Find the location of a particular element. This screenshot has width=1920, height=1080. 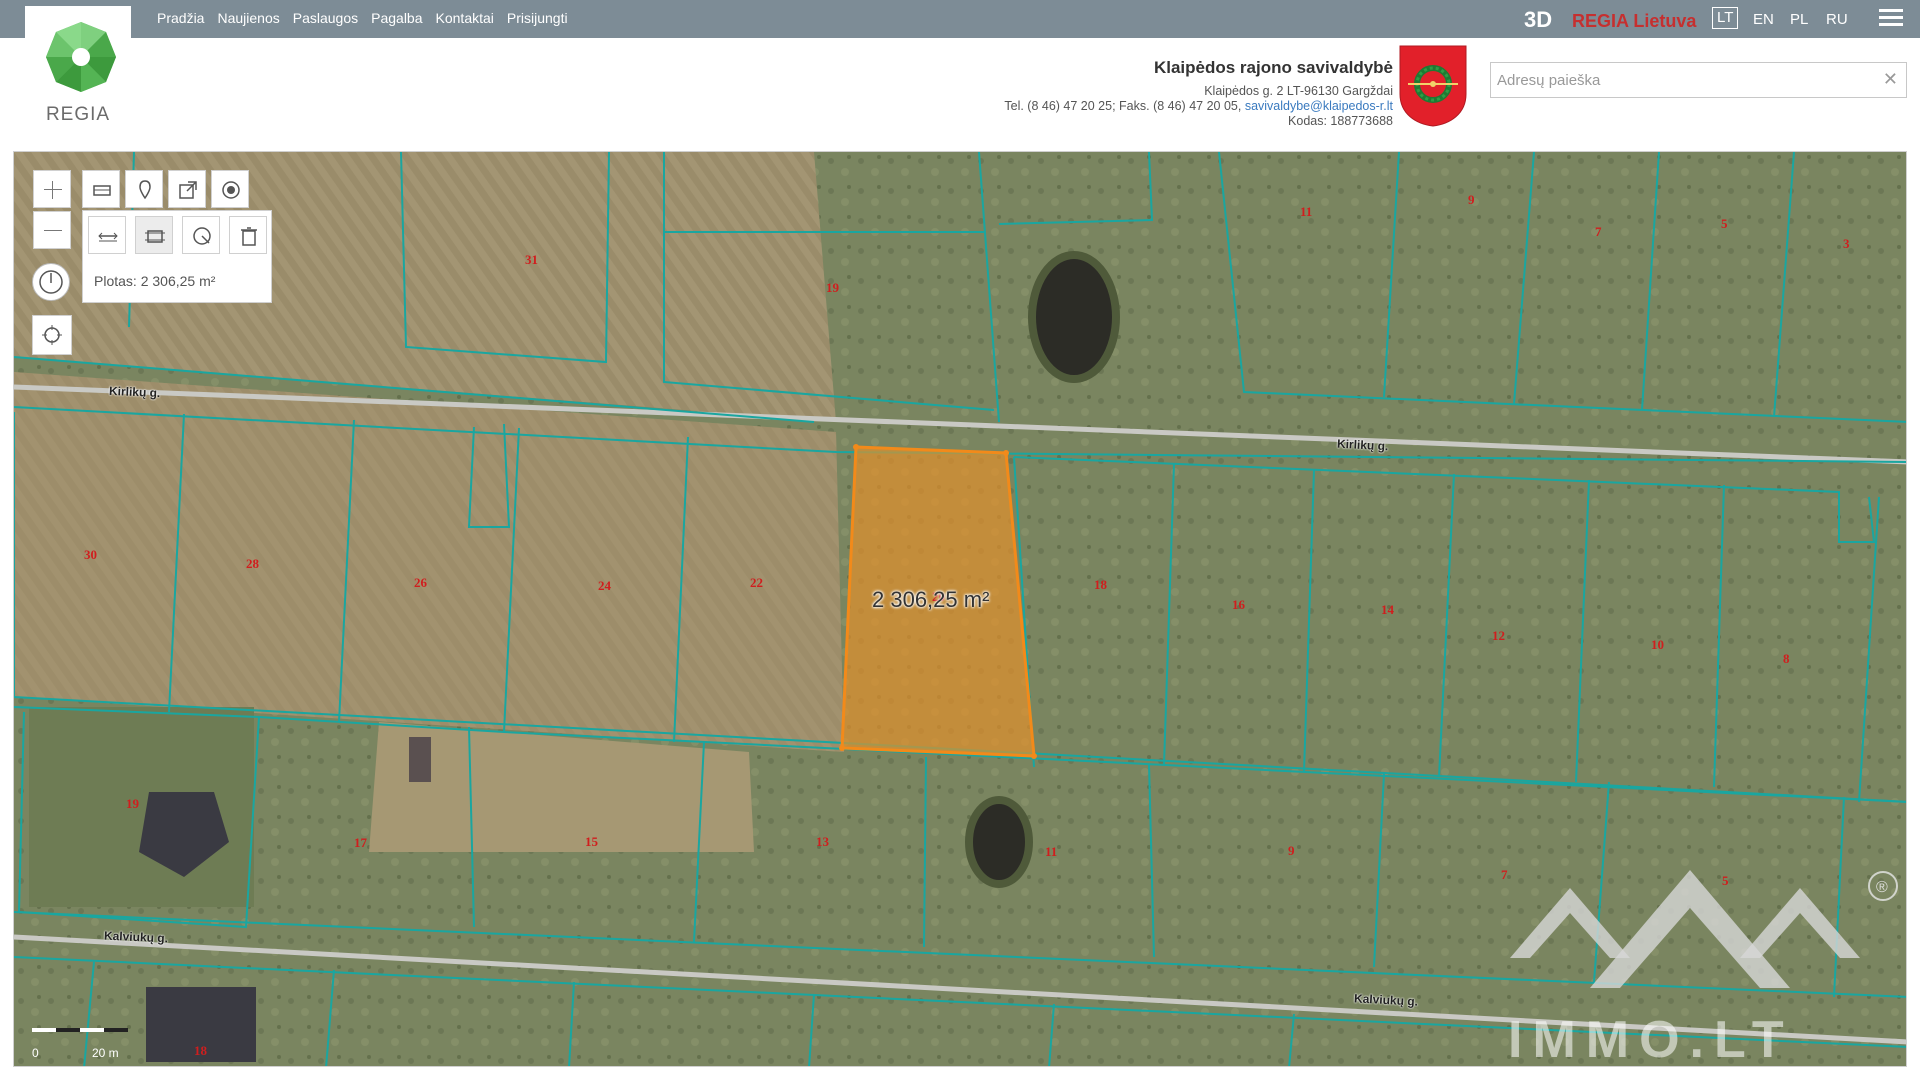

lang-pl: PL is located at coordinates (1799, 19).